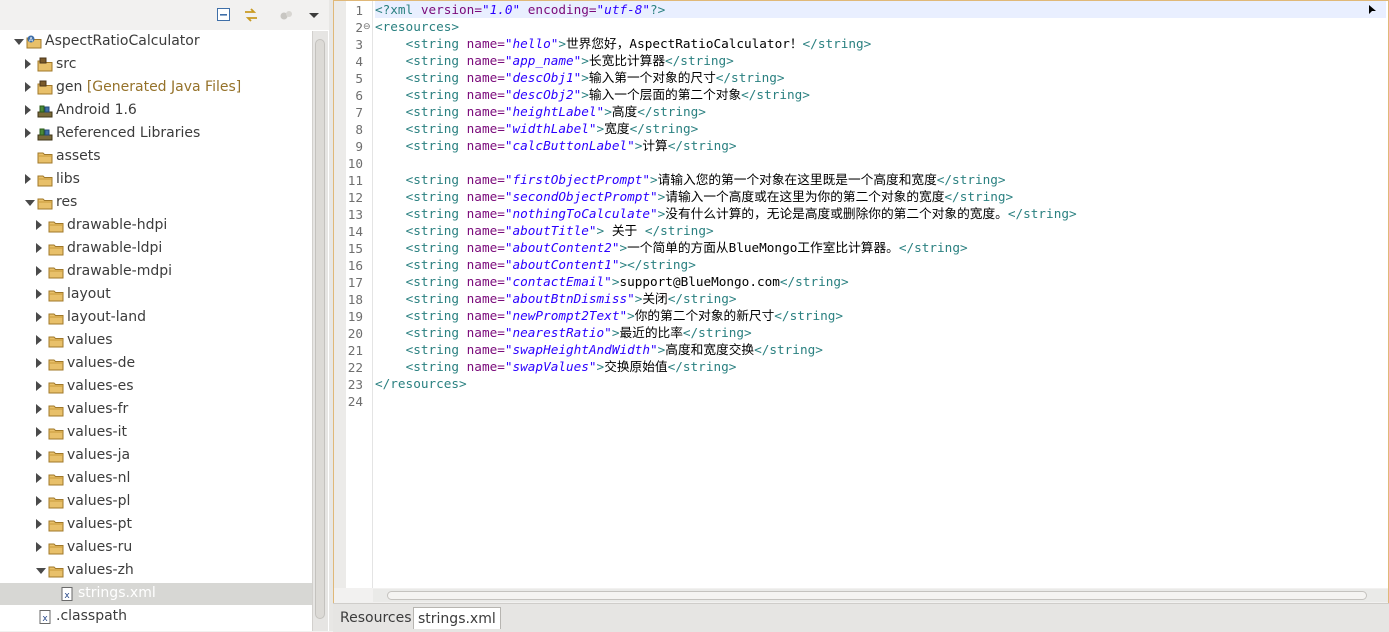  I want to click on code-line: <string name="swapValues">交换原始值</string>, so click(556, 366).